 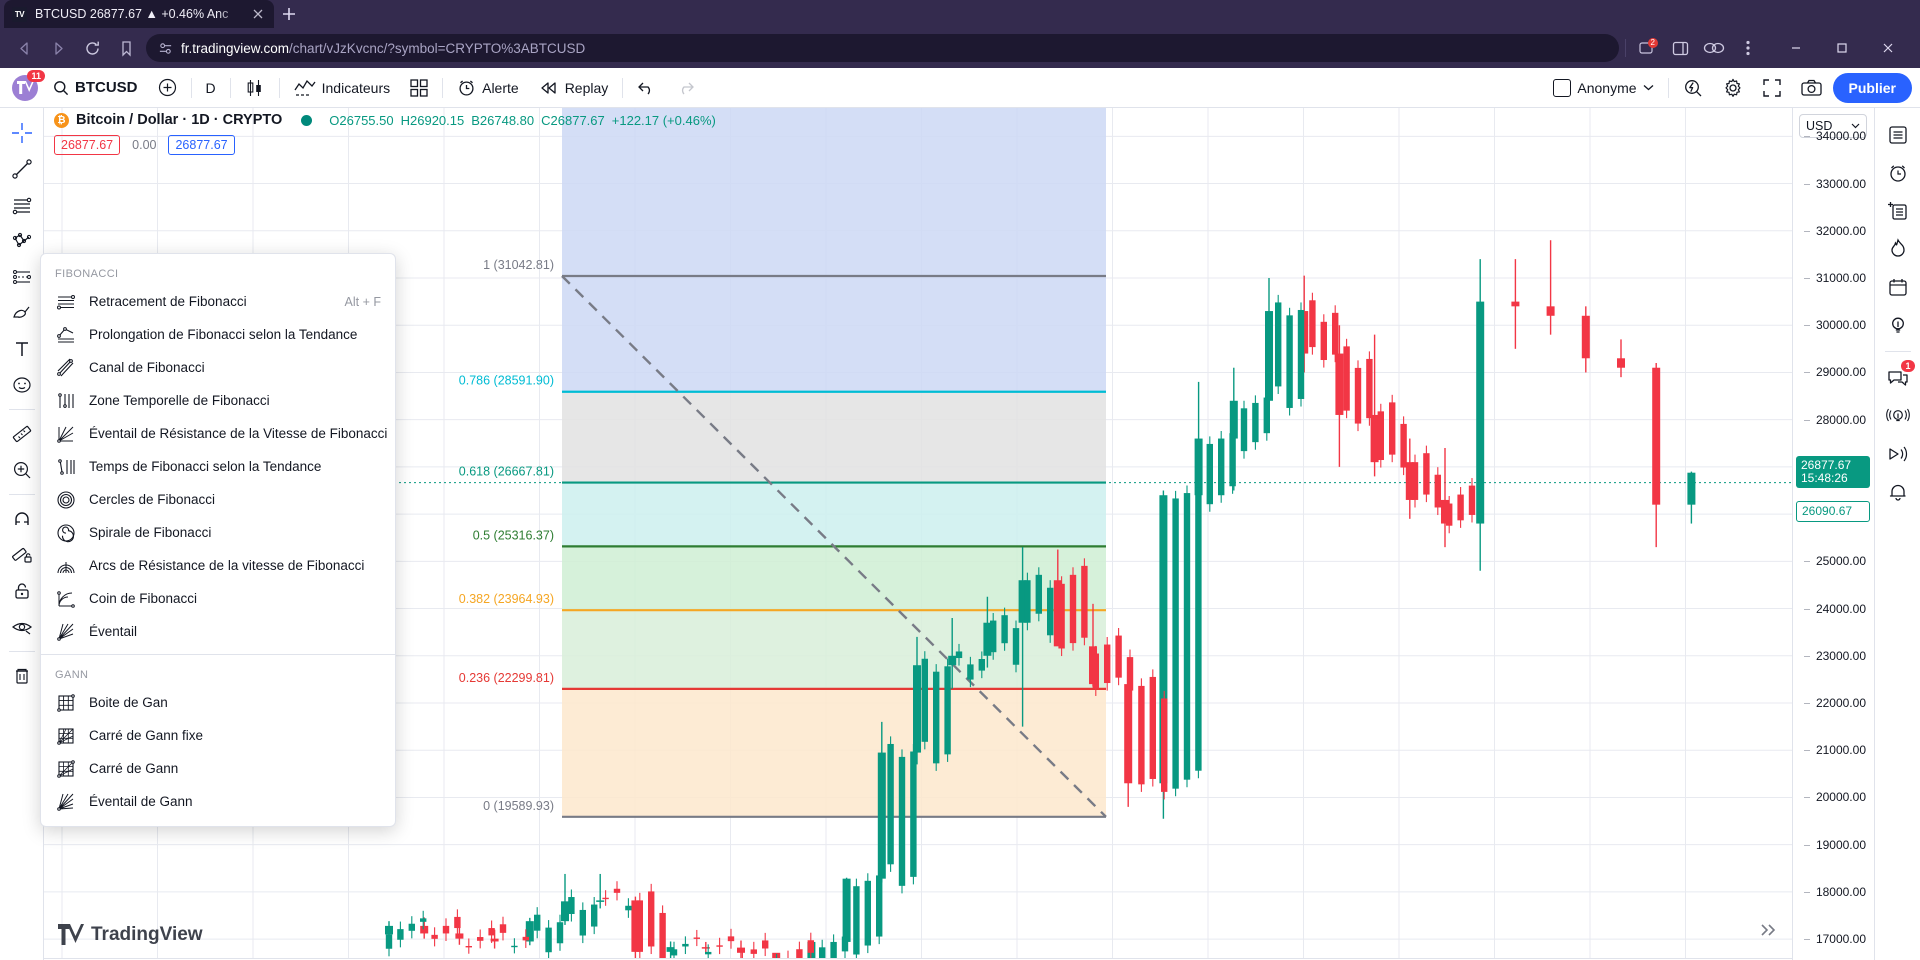 I want to click on last-price-time: 15:48:26, so click(x=1824, y=477).